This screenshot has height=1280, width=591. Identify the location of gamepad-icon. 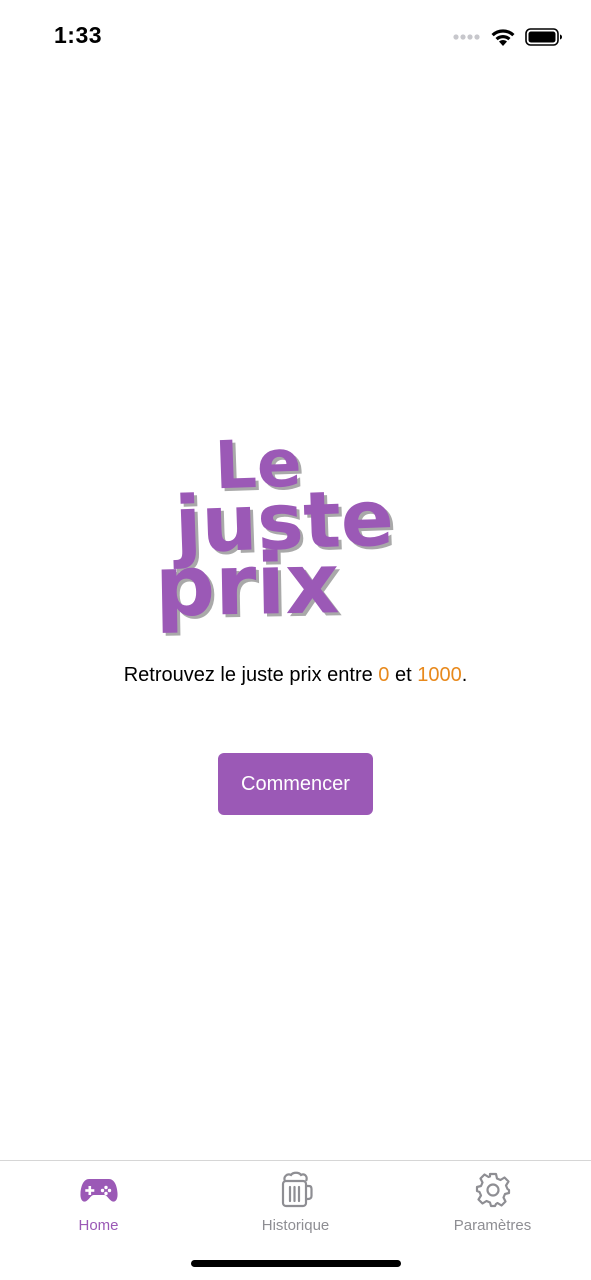
(98, 1190).